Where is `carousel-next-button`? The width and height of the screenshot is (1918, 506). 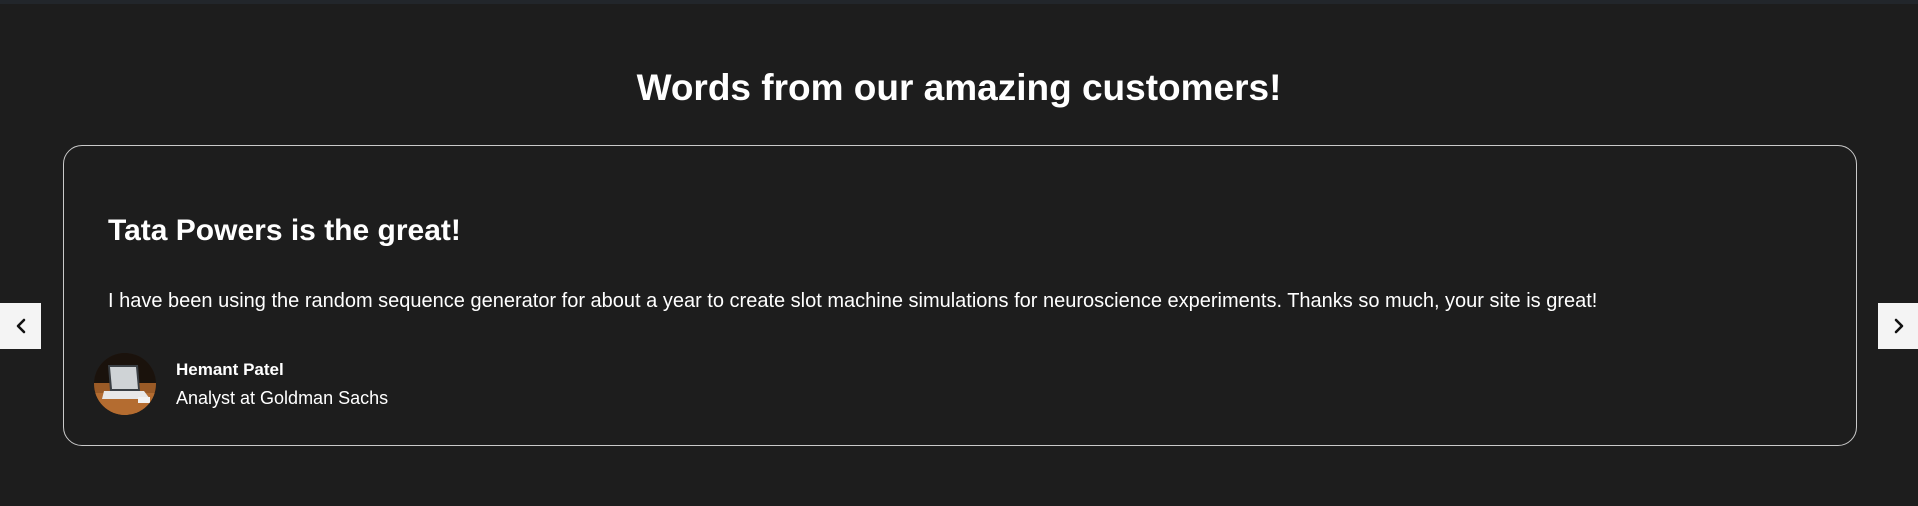
carousel-next-button is located at coordinates (1898, 326).